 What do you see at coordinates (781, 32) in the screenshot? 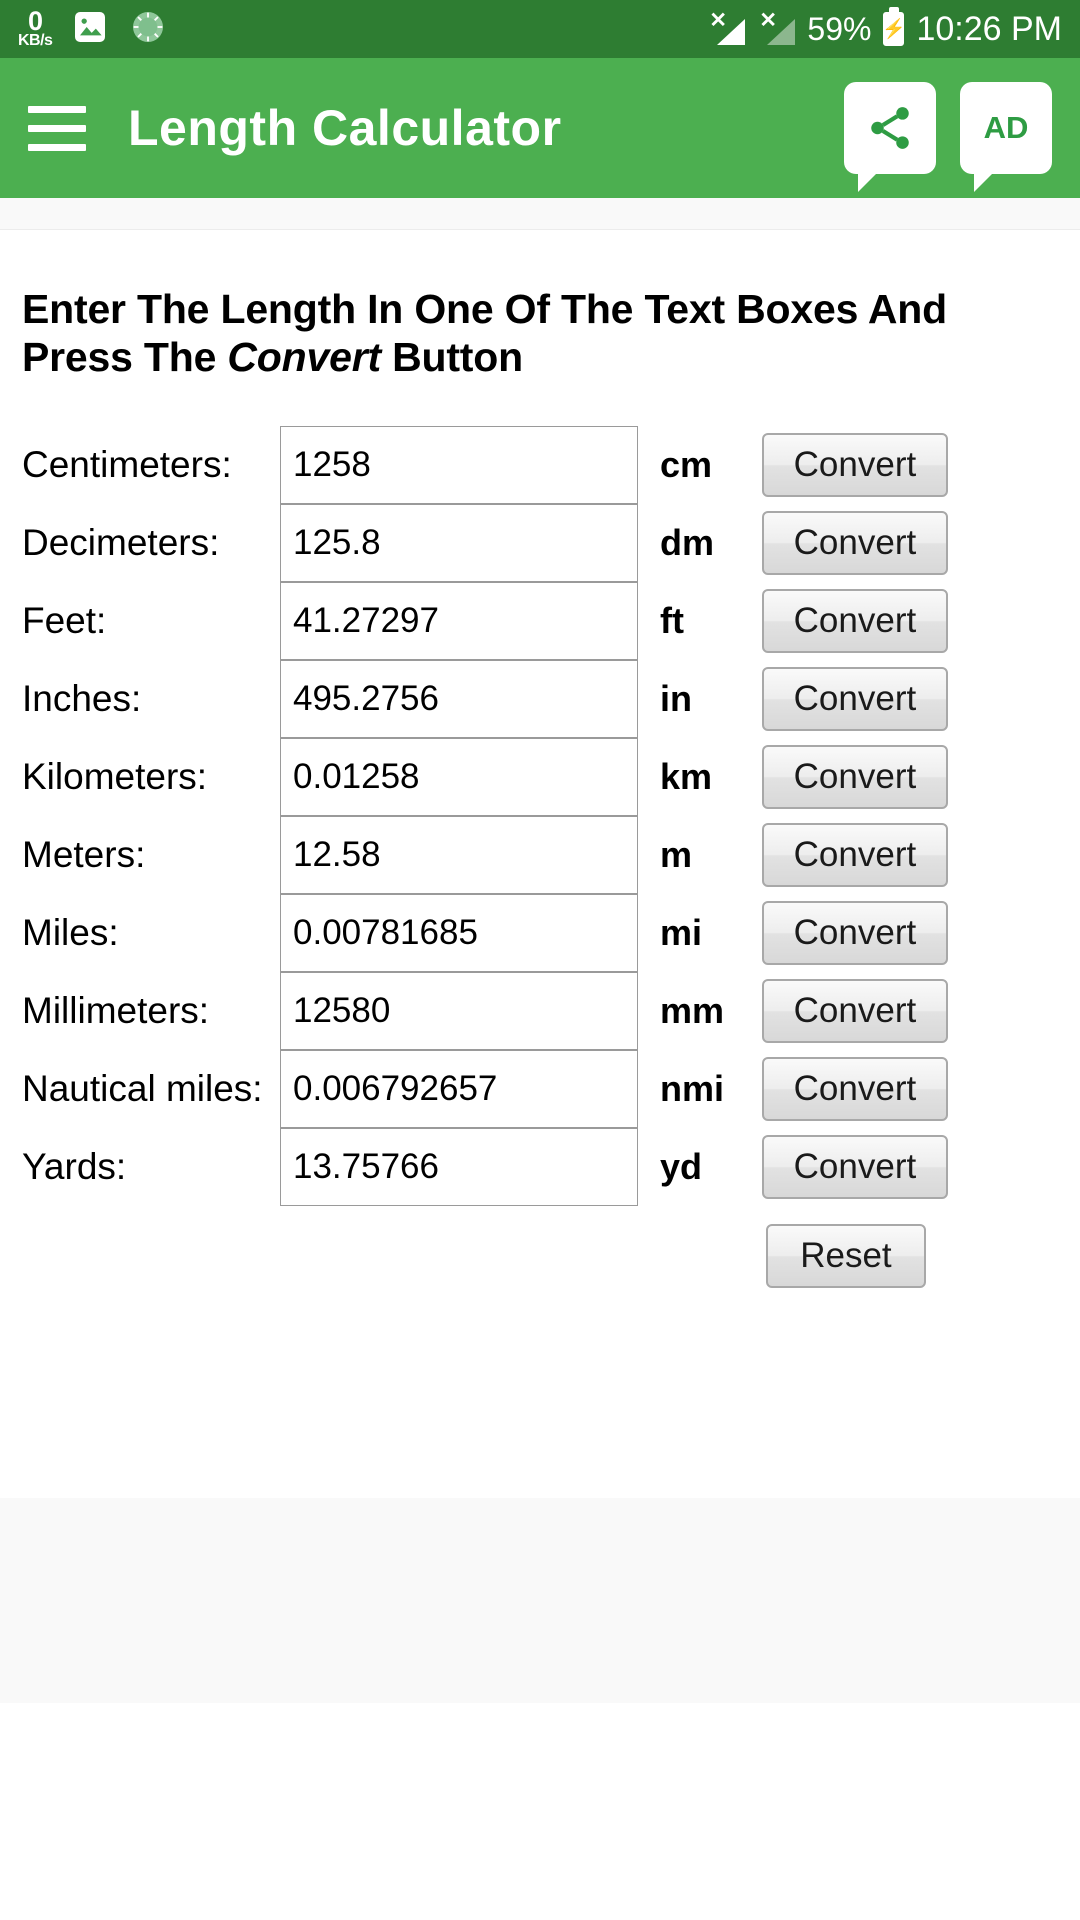
I see `signal-bars-faded` at bounding box center [781, 32].